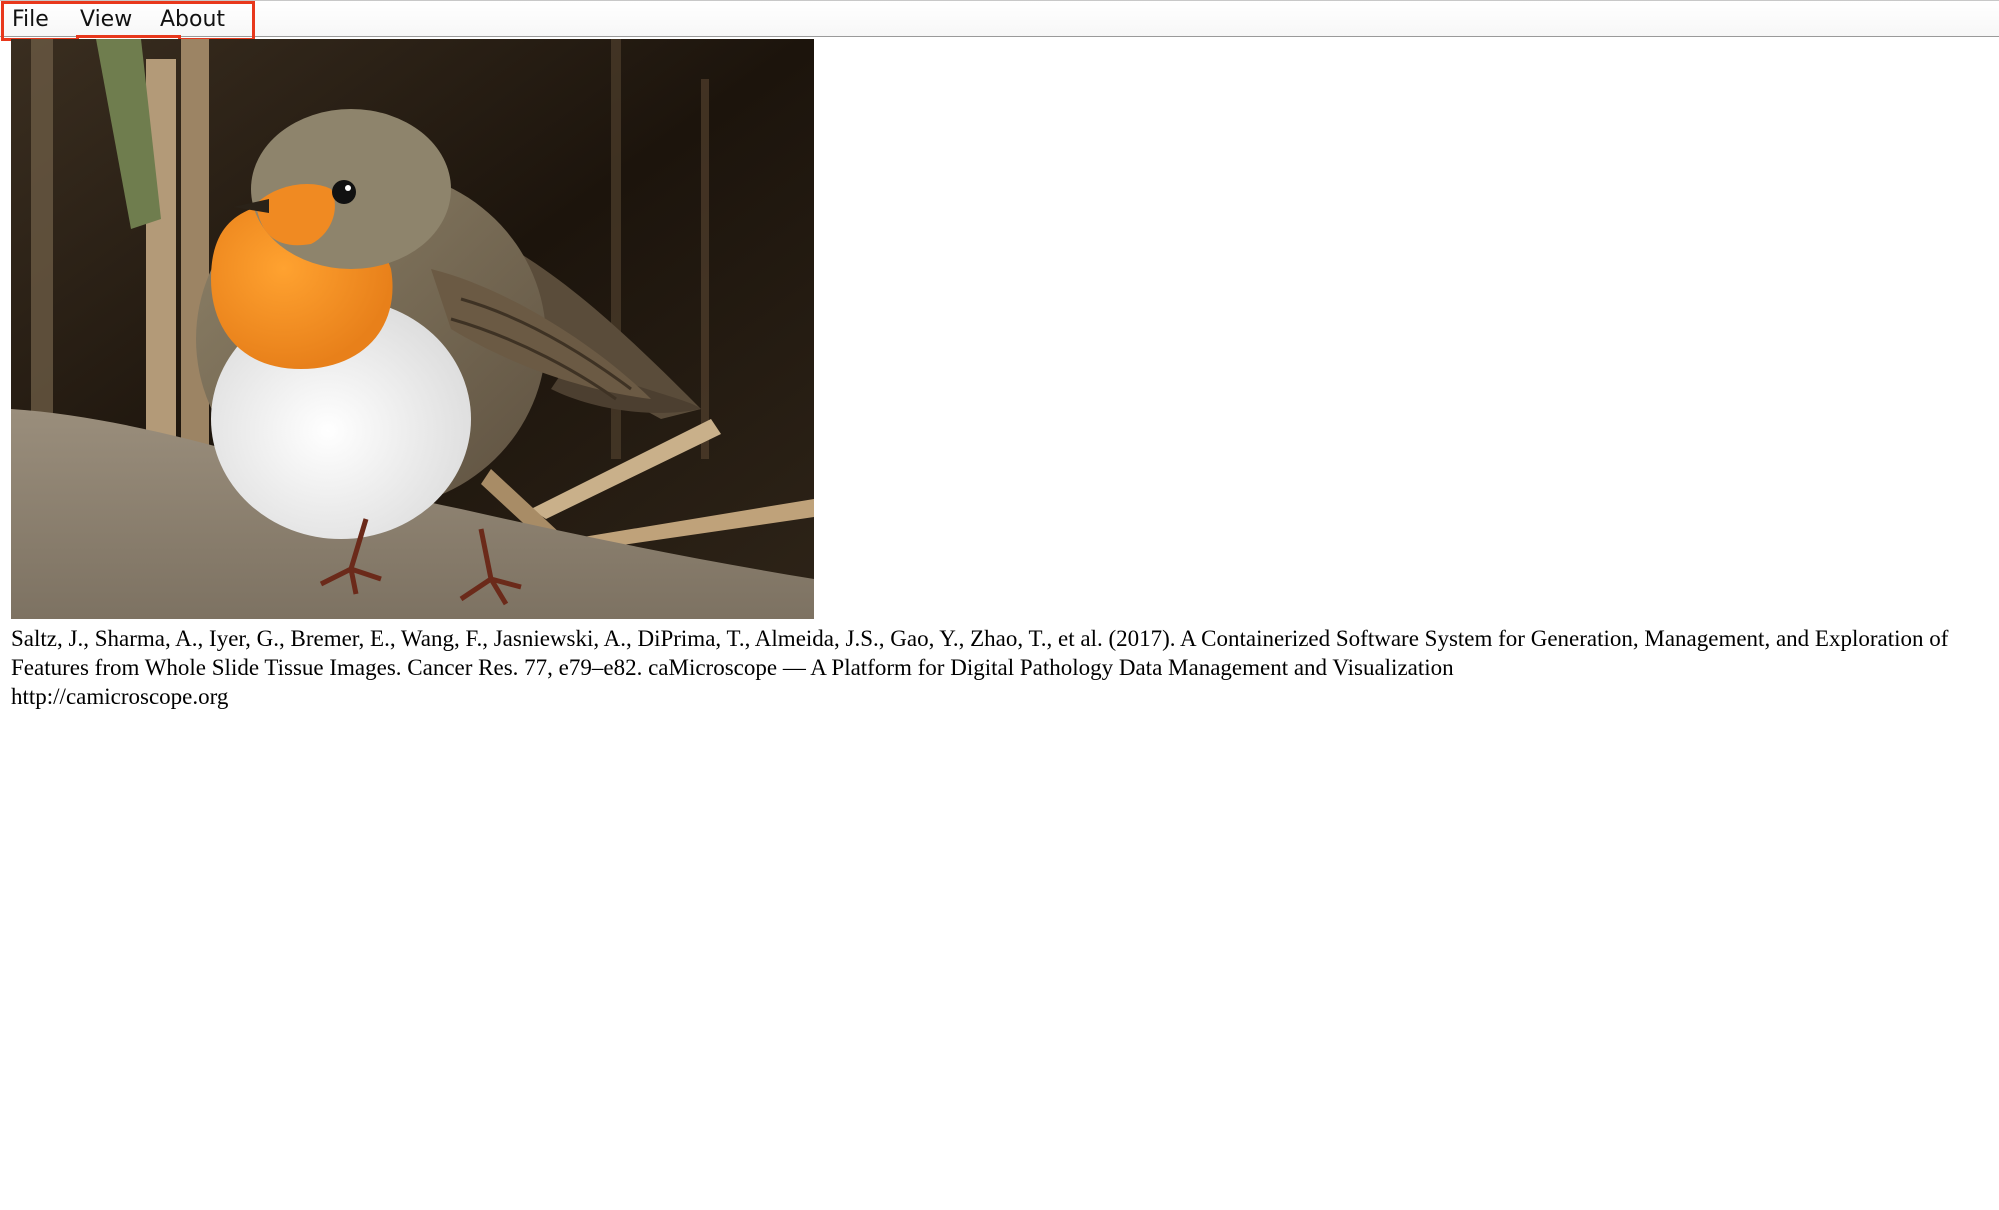 The height and width of the screenshot is (1210, 1999). Describe the element at coordinates (999, 18) in the screenshot. I see `menu-bar: File View About` at that location.